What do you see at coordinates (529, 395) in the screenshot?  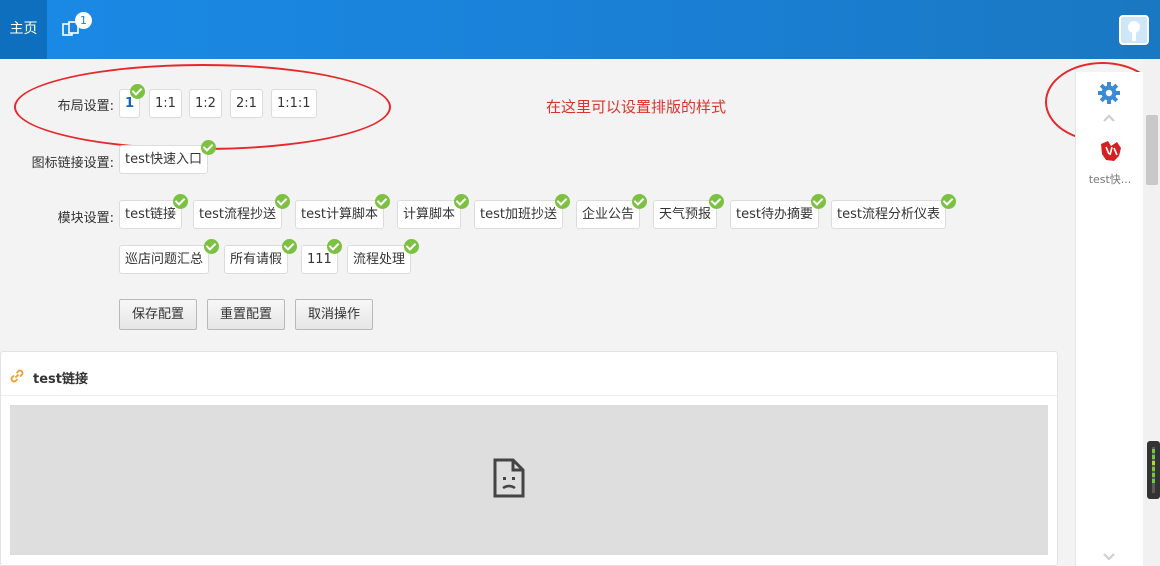 I see `divider` at bounding box center [529, 395].